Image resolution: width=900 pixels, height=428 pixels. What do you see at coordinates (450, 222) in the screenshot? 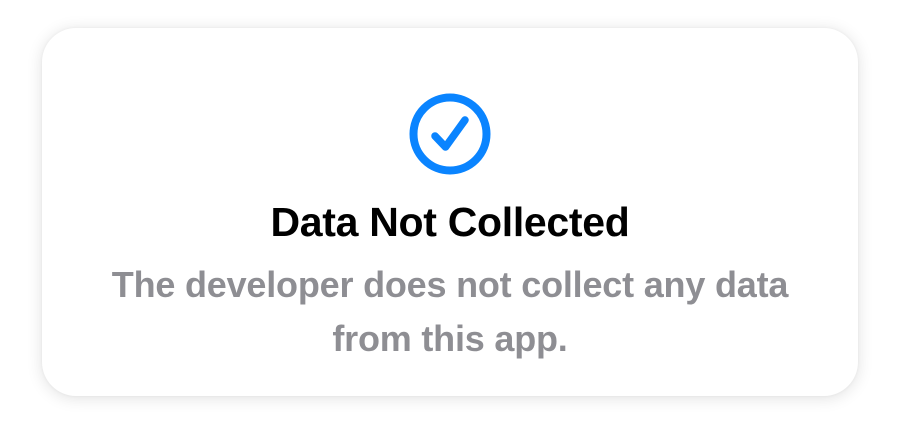
I see `card-title: Data Not Collected` at bounding box center [450, 222].